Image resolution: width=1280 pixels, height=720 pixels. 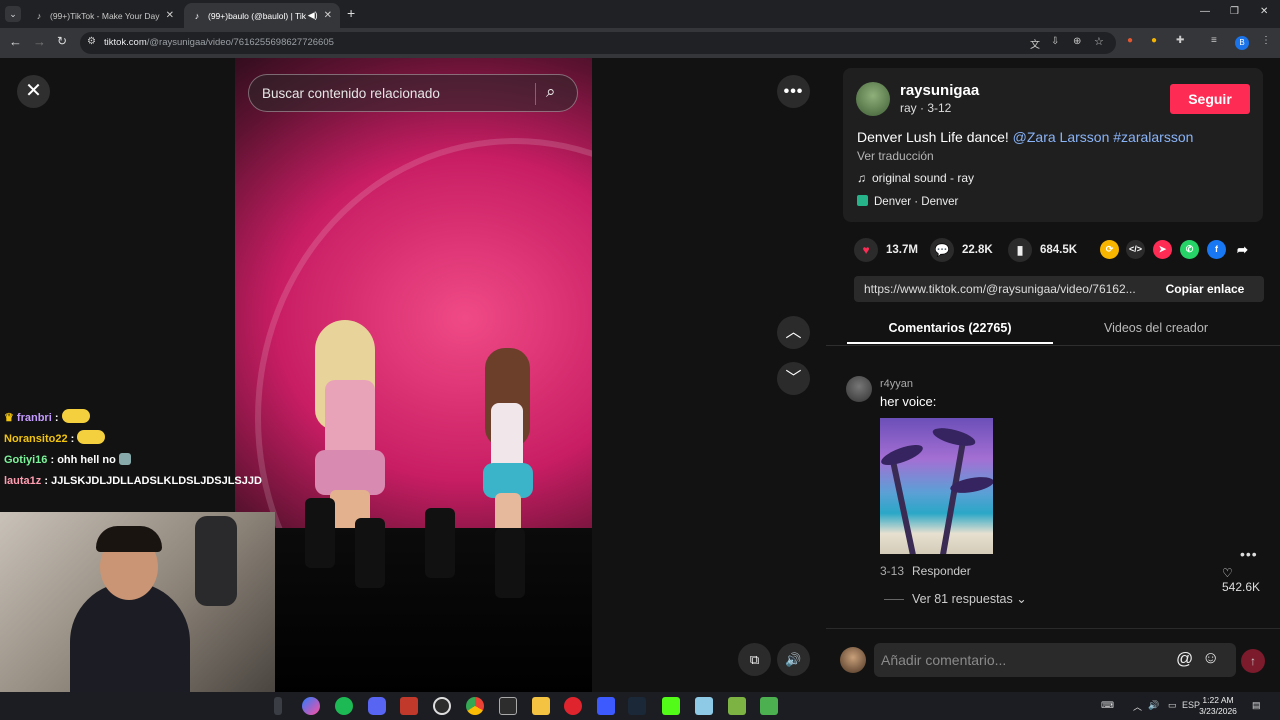 I want to click on spotify-icon, so click(x=344, y=706).